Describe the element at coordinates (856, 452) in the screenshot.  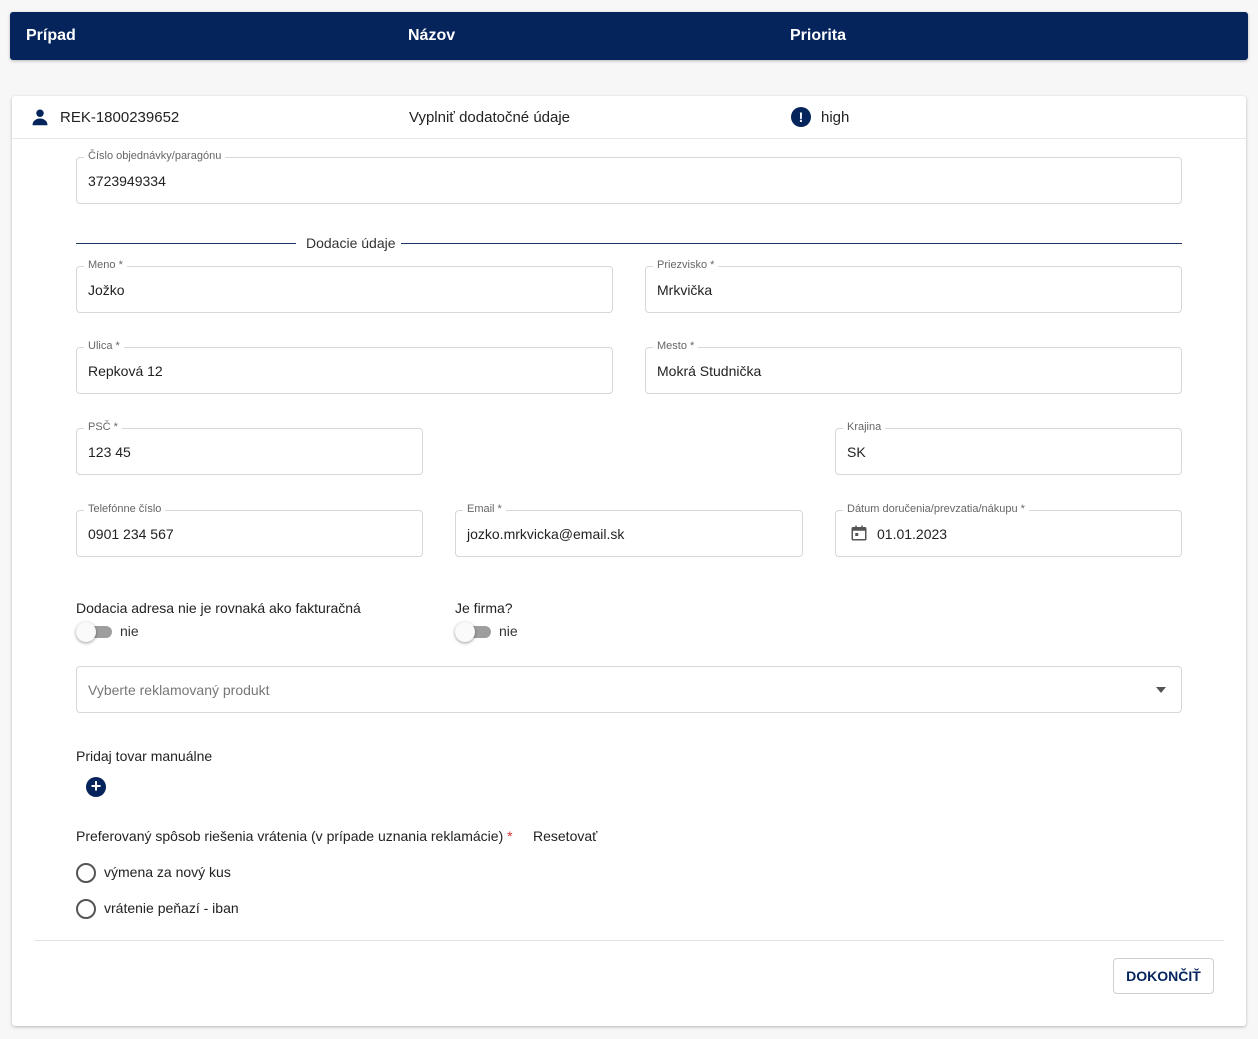
I see `country-value: SK` at that location.